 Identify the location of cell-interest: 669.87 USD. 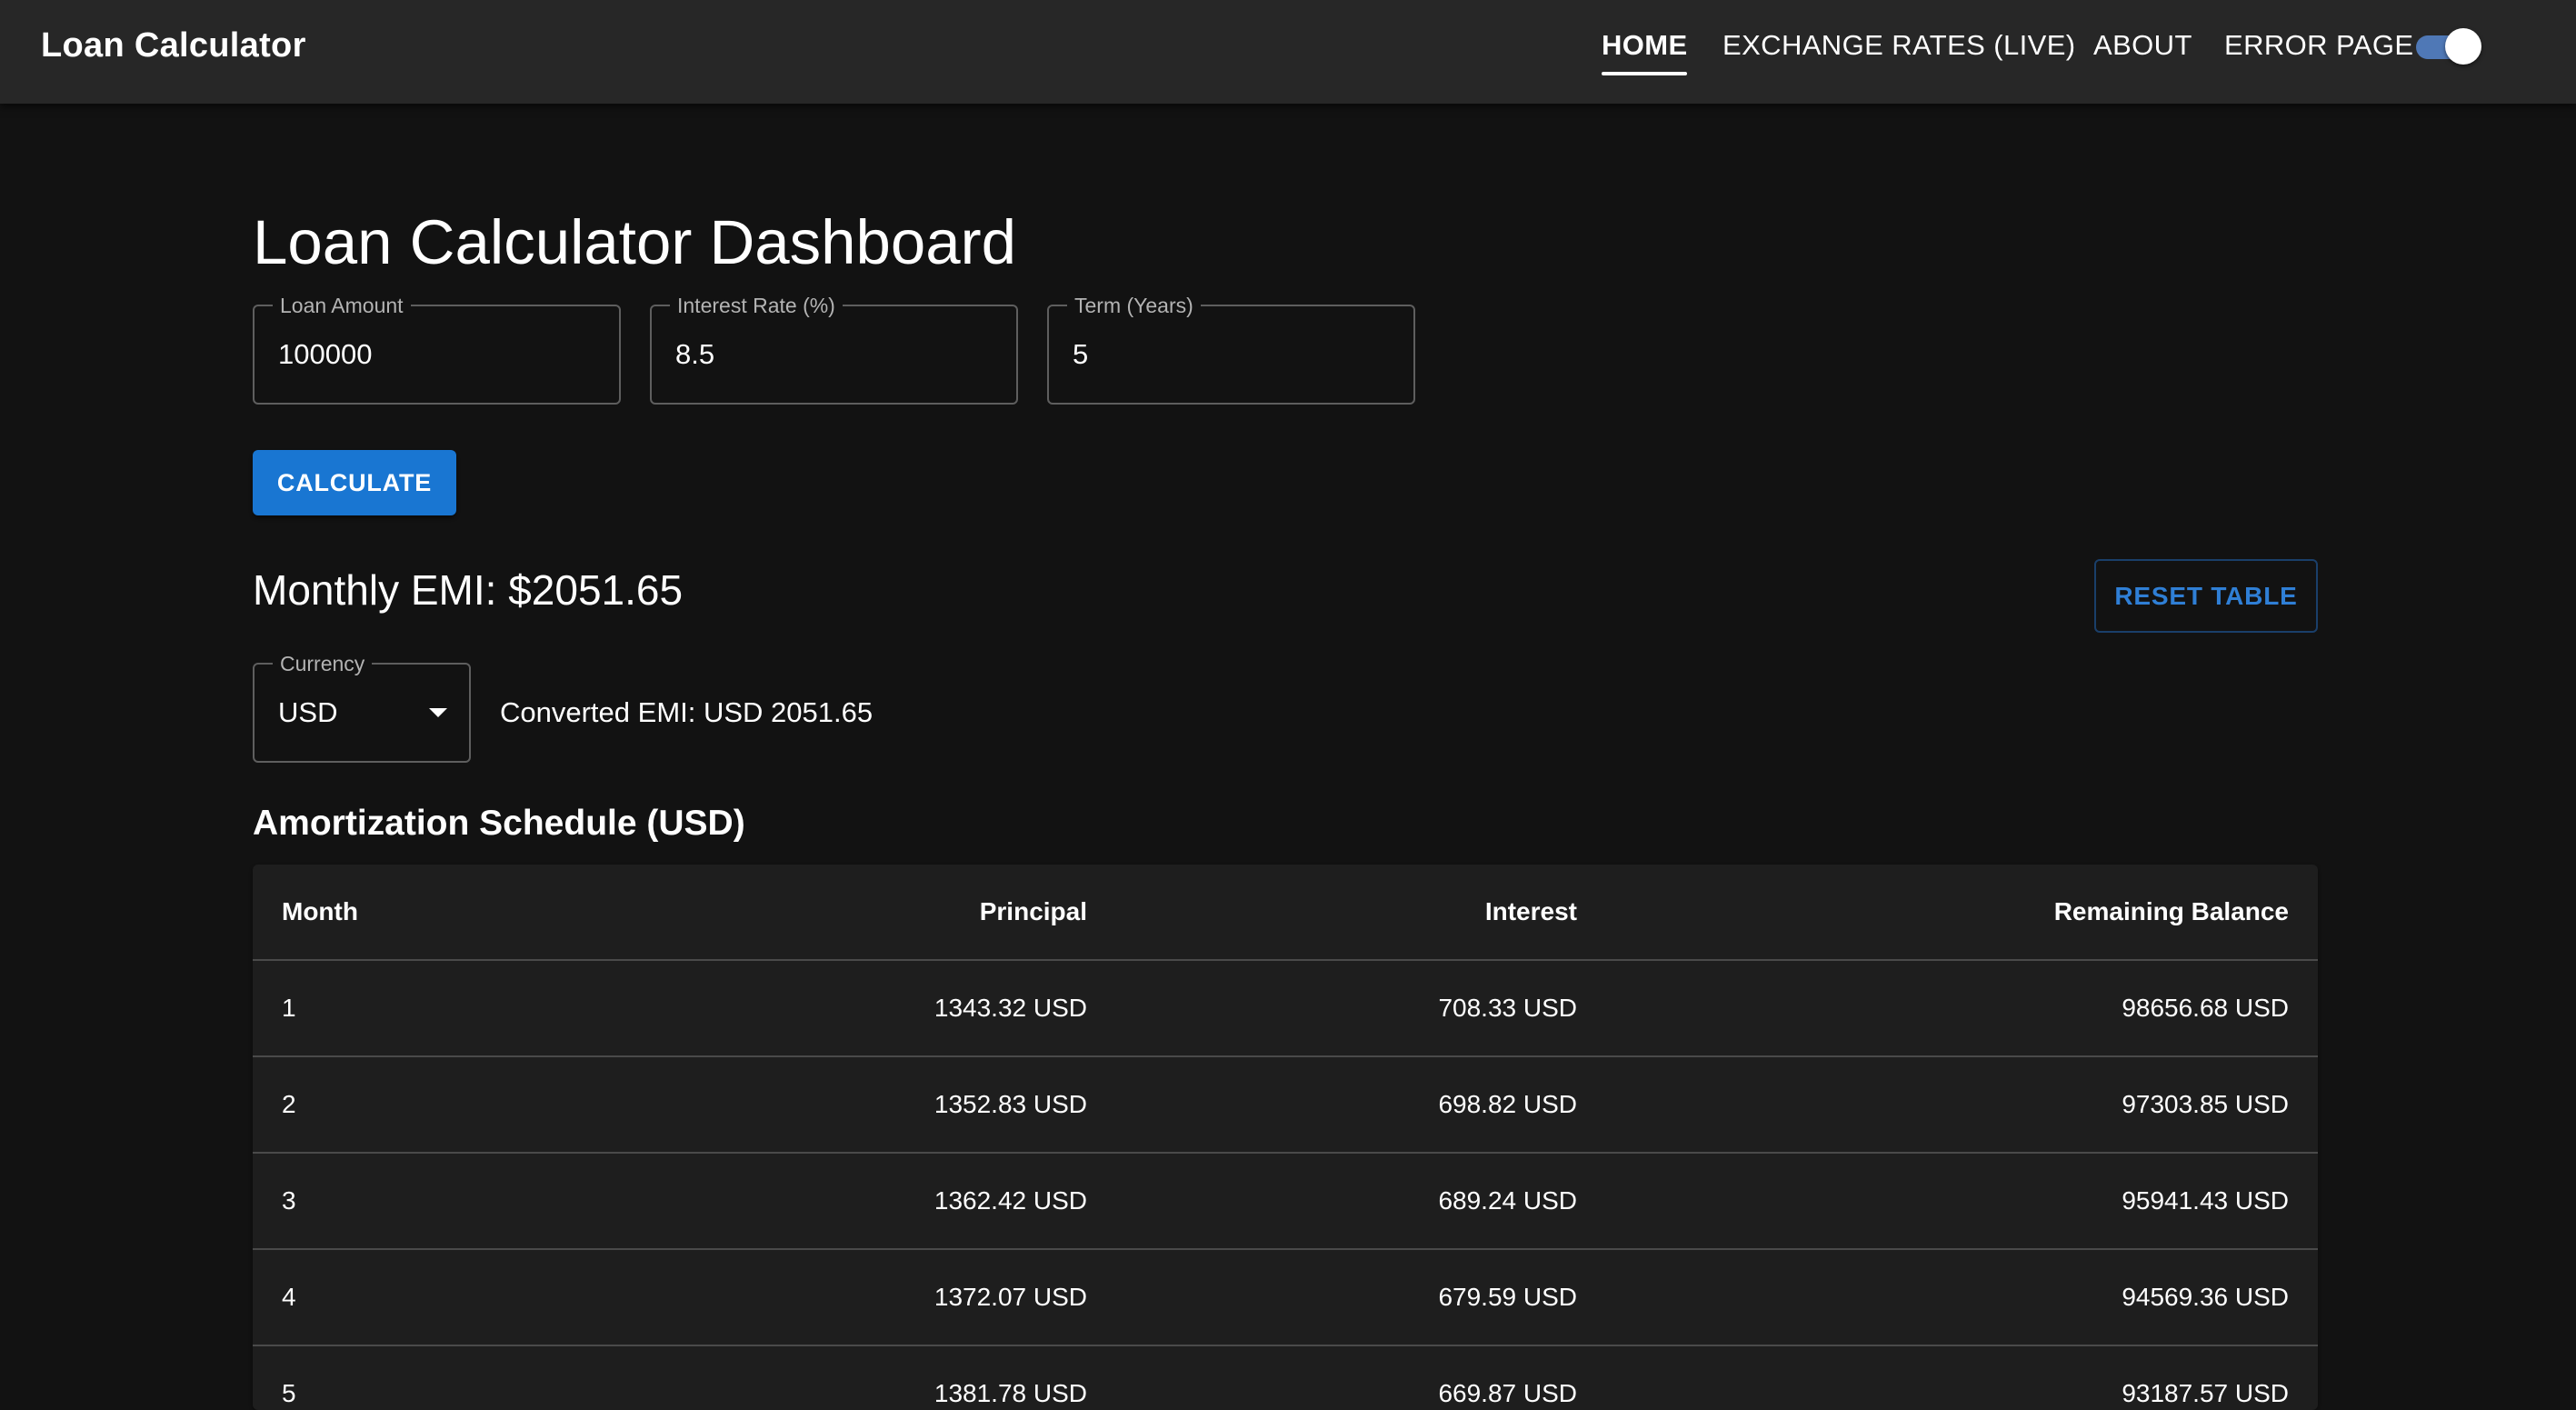
(1508, 1393).